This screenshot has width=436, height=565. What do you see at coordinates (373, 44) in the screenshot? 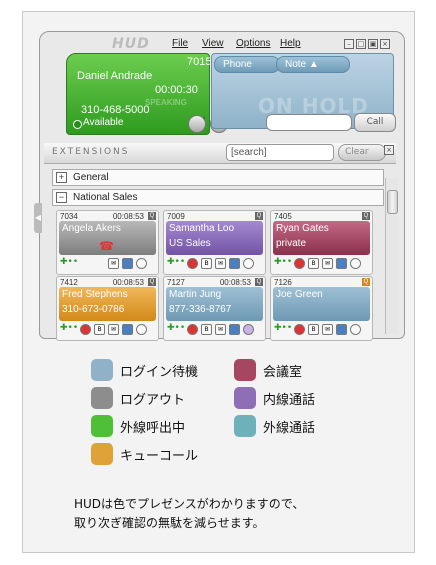
I see `maximize-icon: ▣` at bounding box center [373, 44].